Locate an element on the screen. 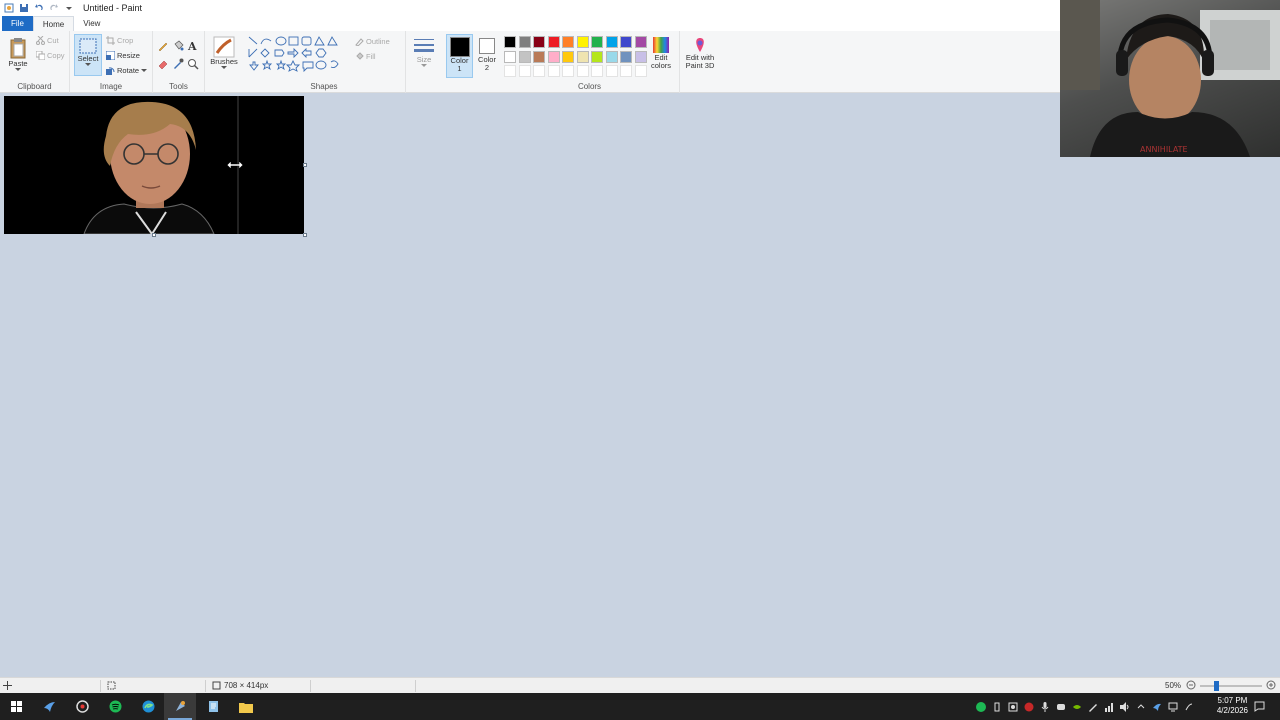  pen-workspace-tray-icon is located at coordinates (1188, 706).